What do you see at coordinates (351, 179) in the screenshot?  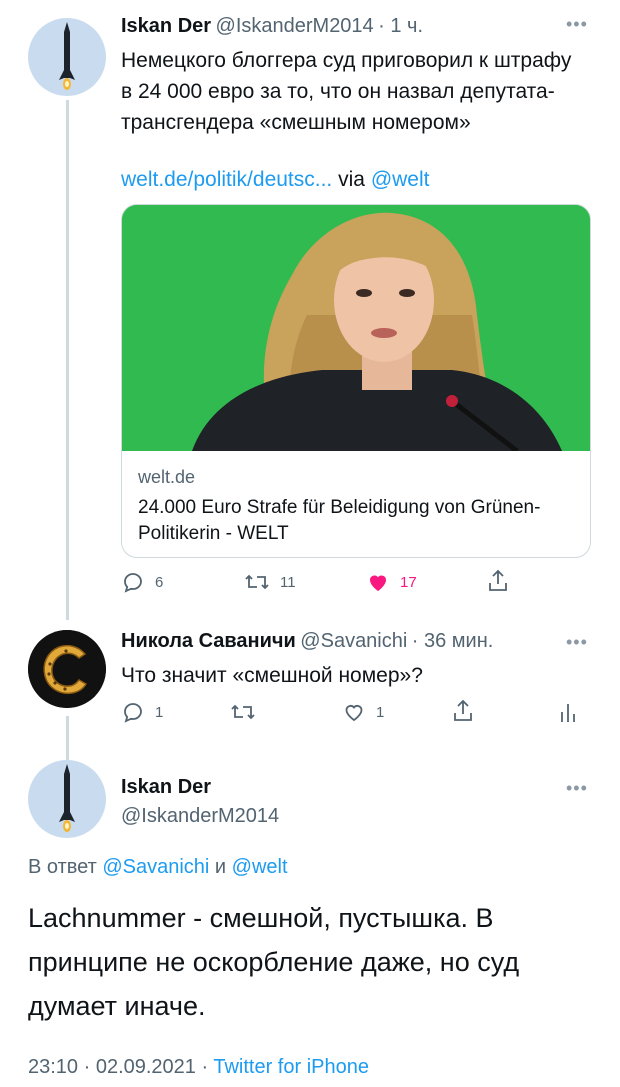 I see `via-label: via` at bounding box center [351, 179].